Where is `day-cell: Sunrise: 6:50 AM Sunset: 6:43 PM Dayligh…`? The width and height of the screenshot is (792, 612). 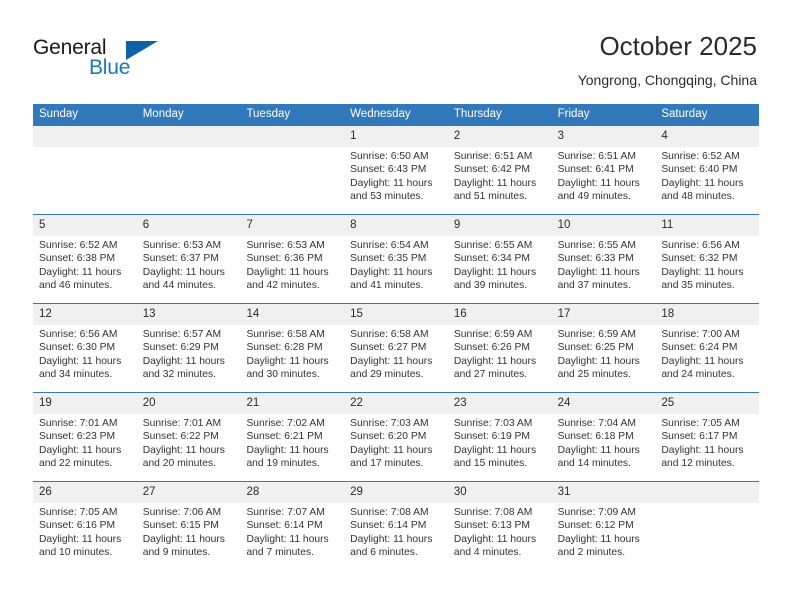
day-cell: Sunrise: 6:50 AM Sunset: 6:43 PM Dayligh… is located at coordinates (396, 180).